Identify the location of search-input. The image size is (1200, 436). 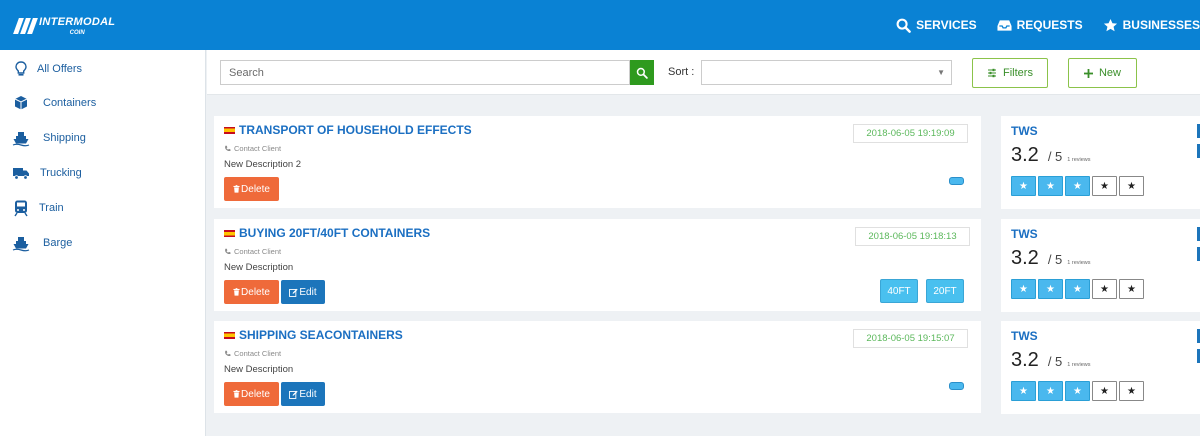
(425, 72).